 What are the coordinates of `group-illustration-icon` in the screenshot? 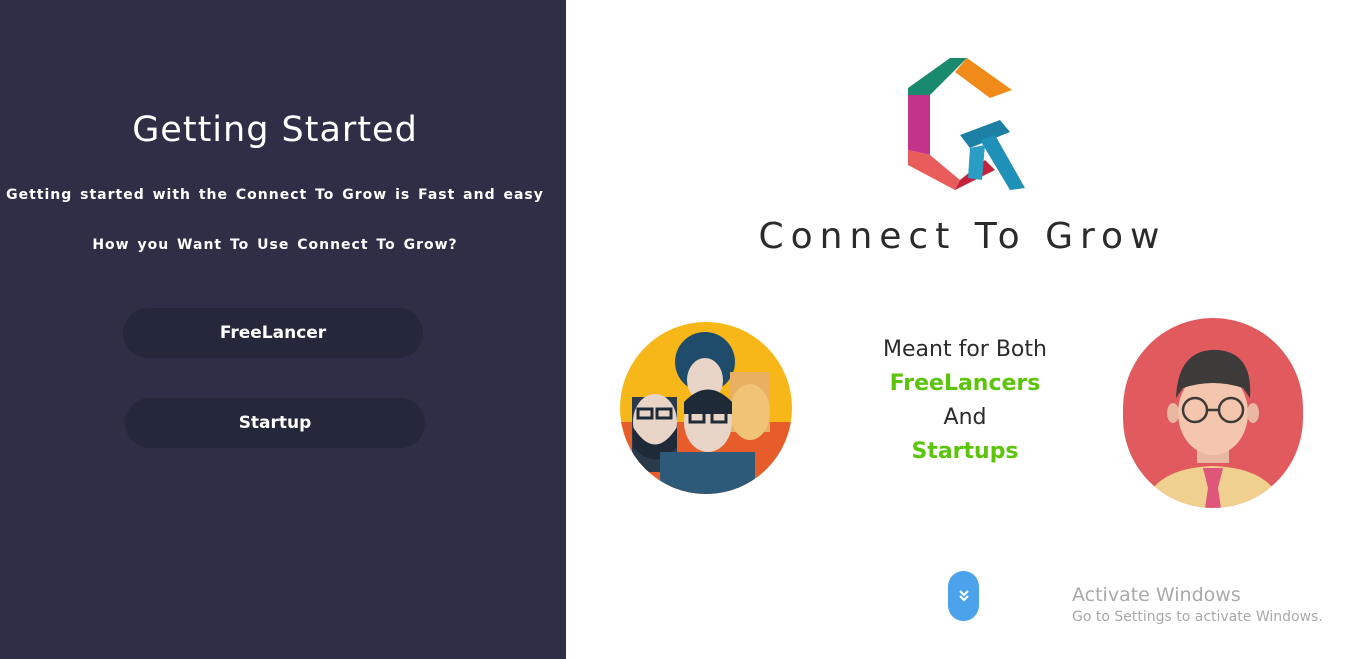 It's located at (706, 413).